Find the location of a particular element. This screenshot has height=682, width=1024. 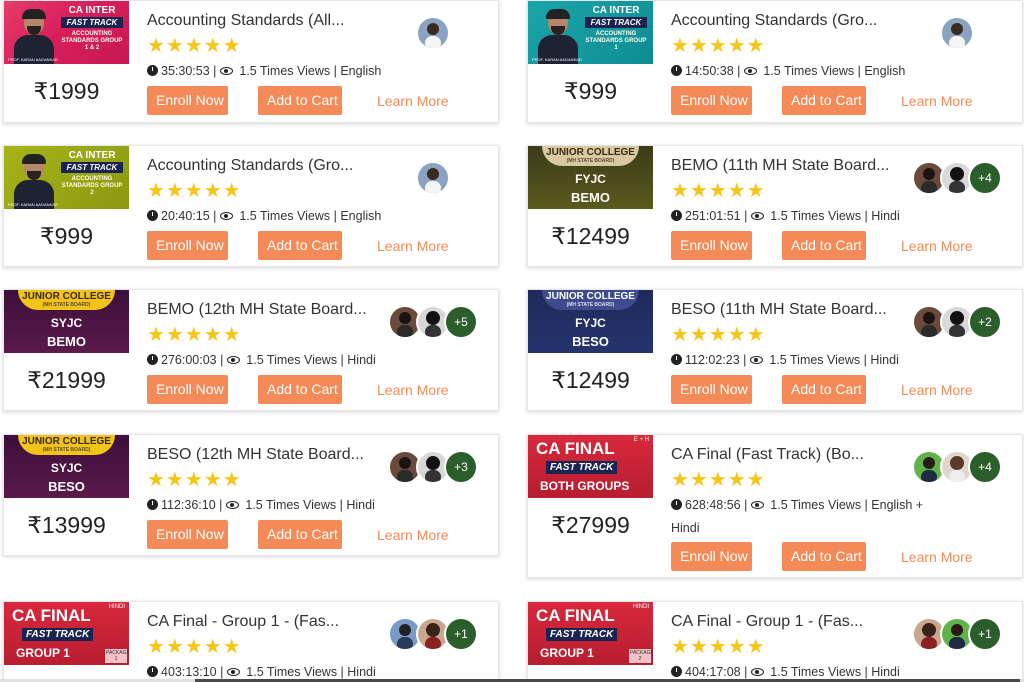

instructor-avatars: +5 is located at coordinates (433, 322).